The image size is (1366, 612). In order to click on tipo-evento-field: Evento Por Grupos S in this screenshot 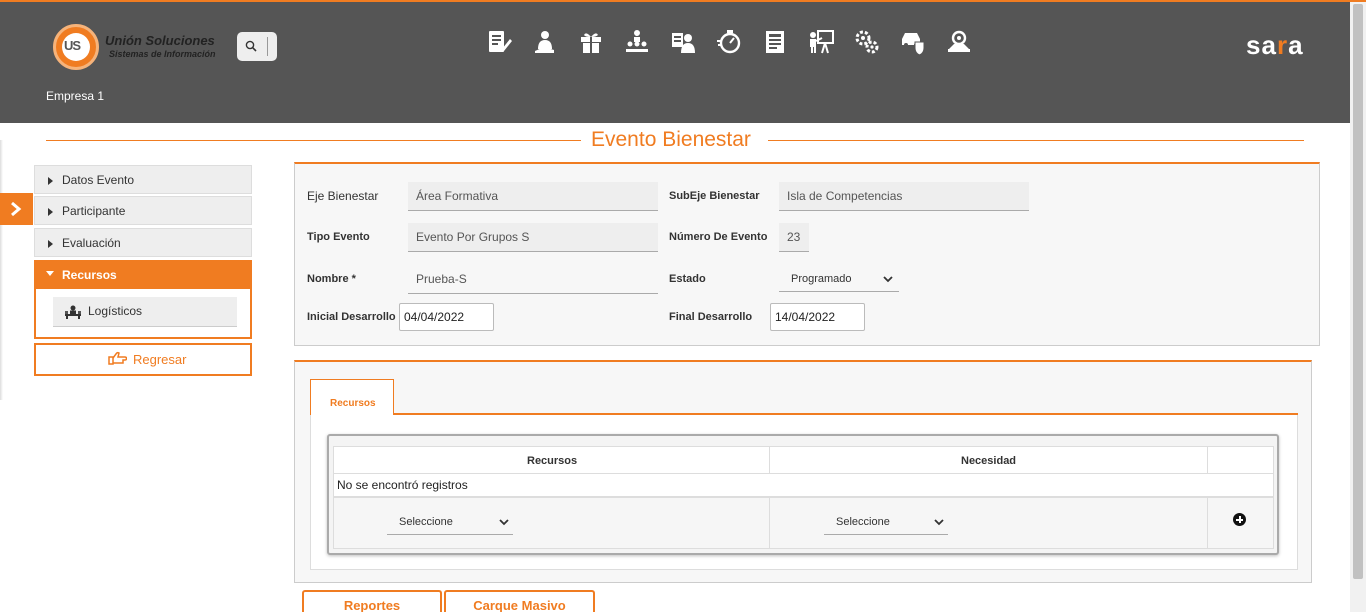, I will do `click(533, 237)`.